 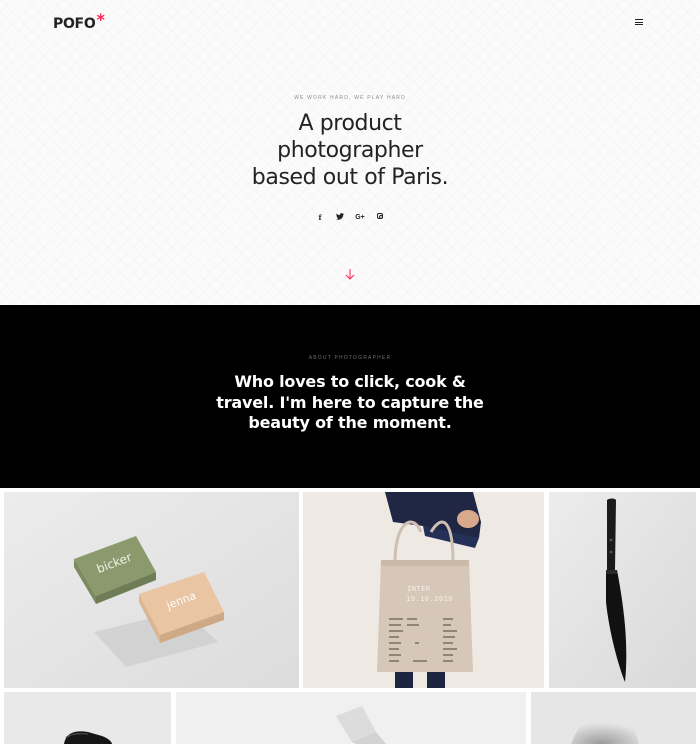 What do you see at coordinates (350, 98) in the screenshot?
I see `hero-tagline: WE WORK HARD, WE PLAY HARD` at bounding box center [350, 98].